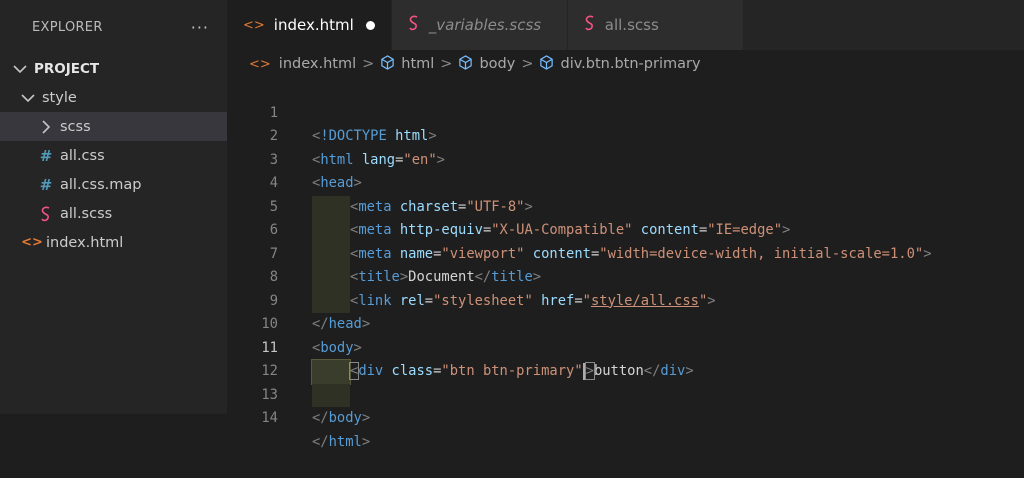 This screenshot has height=478, width=1024. Describe the element at coordinates (269, 418) in the screenshot. I see `line-number: 14` at that location.